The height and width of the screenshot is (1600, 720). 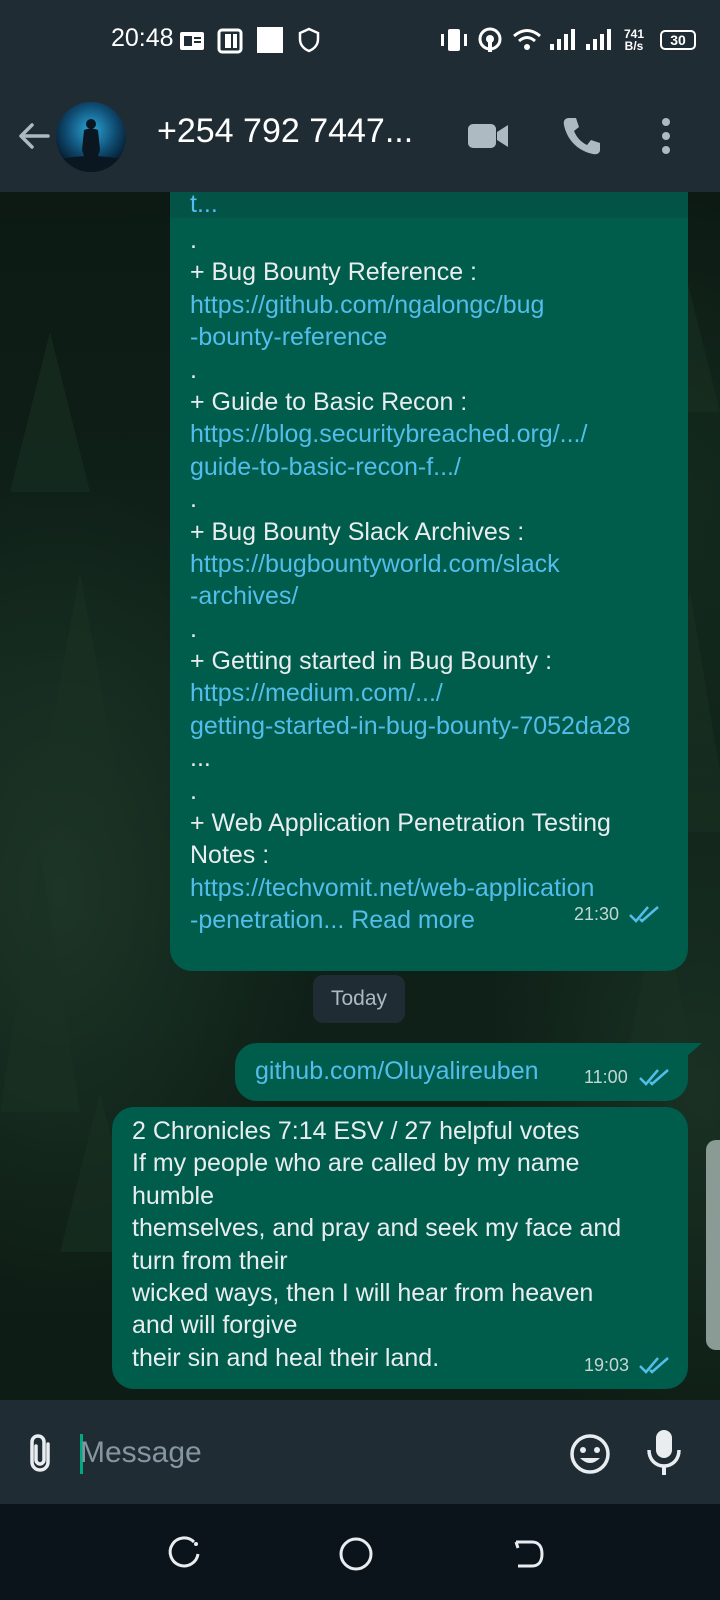 I want to click on contact-avatar, so click(x=91, y=137).